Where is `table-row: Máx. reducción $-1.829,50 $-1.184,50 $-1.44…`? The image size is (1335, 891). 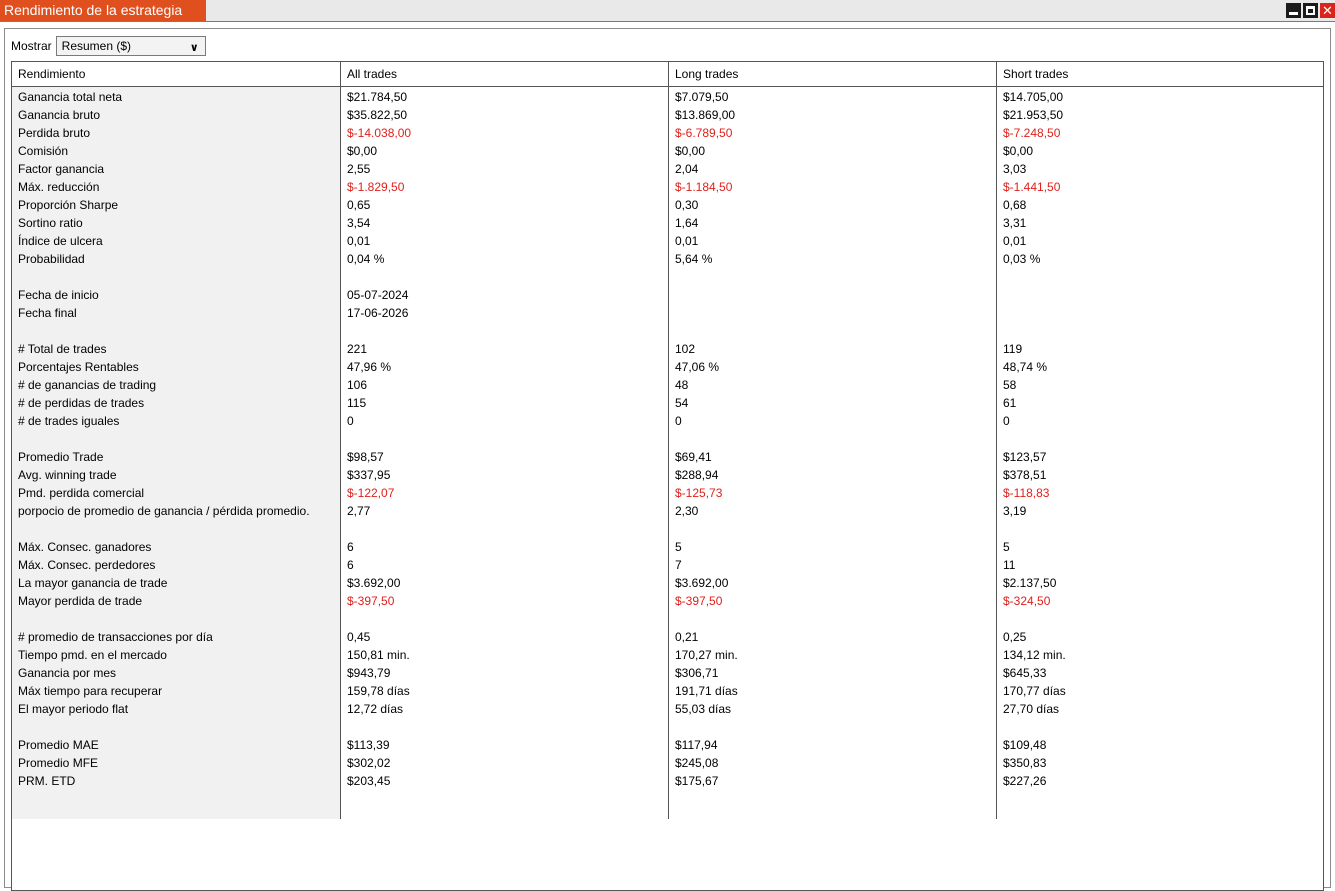
table-row: Máx. reducción $-1.829,50 $-1.184,50 $-1.44… is located at coordinates (667, 187).